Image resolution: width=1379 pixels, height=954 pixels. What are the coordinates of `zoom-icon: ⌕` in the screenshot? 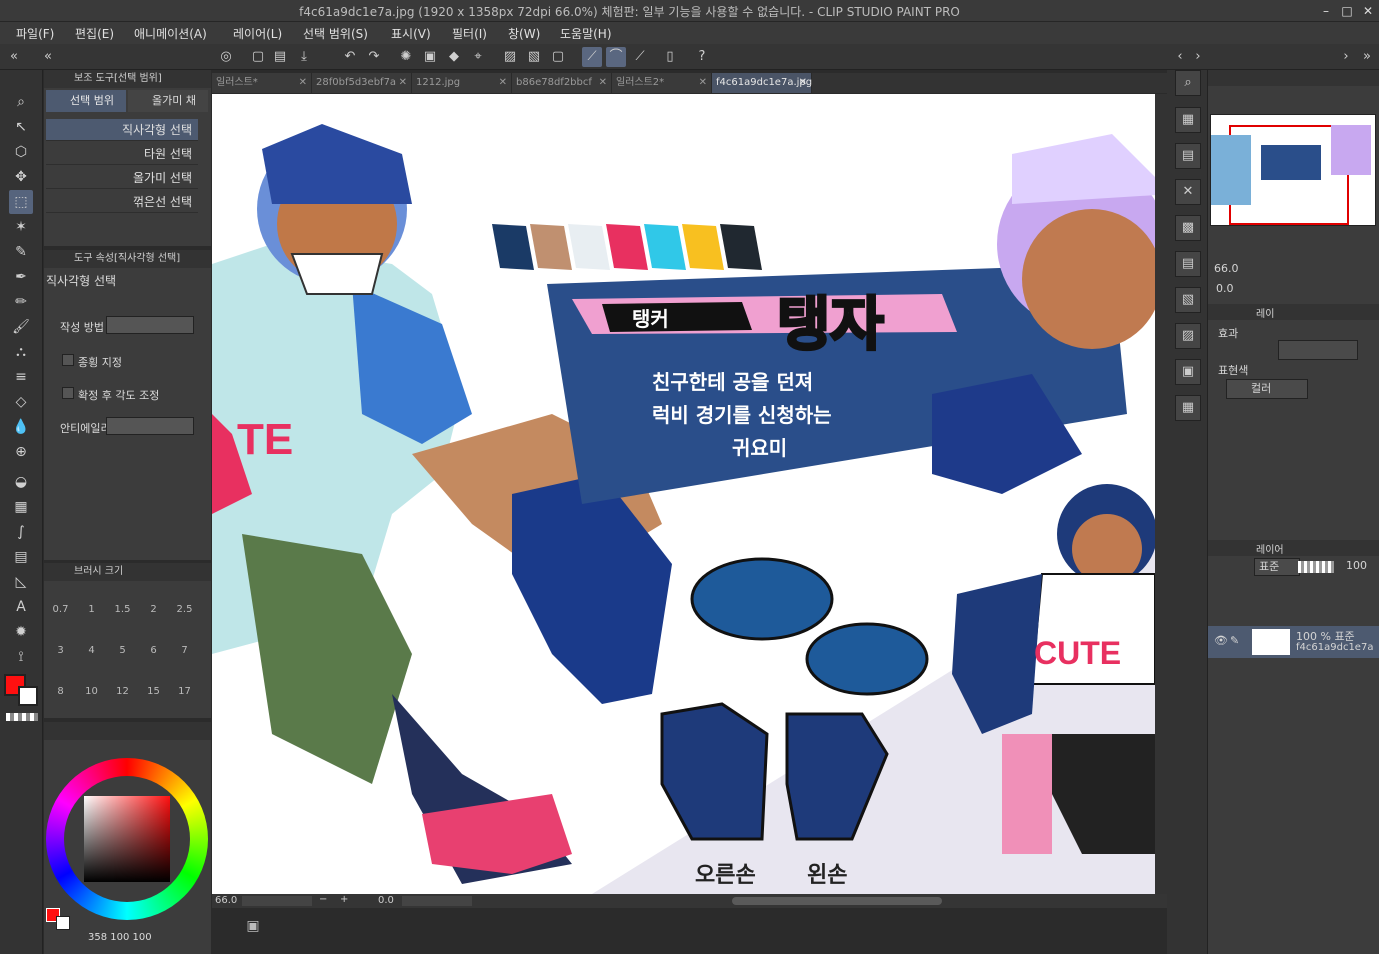 It's located at (21, 102).